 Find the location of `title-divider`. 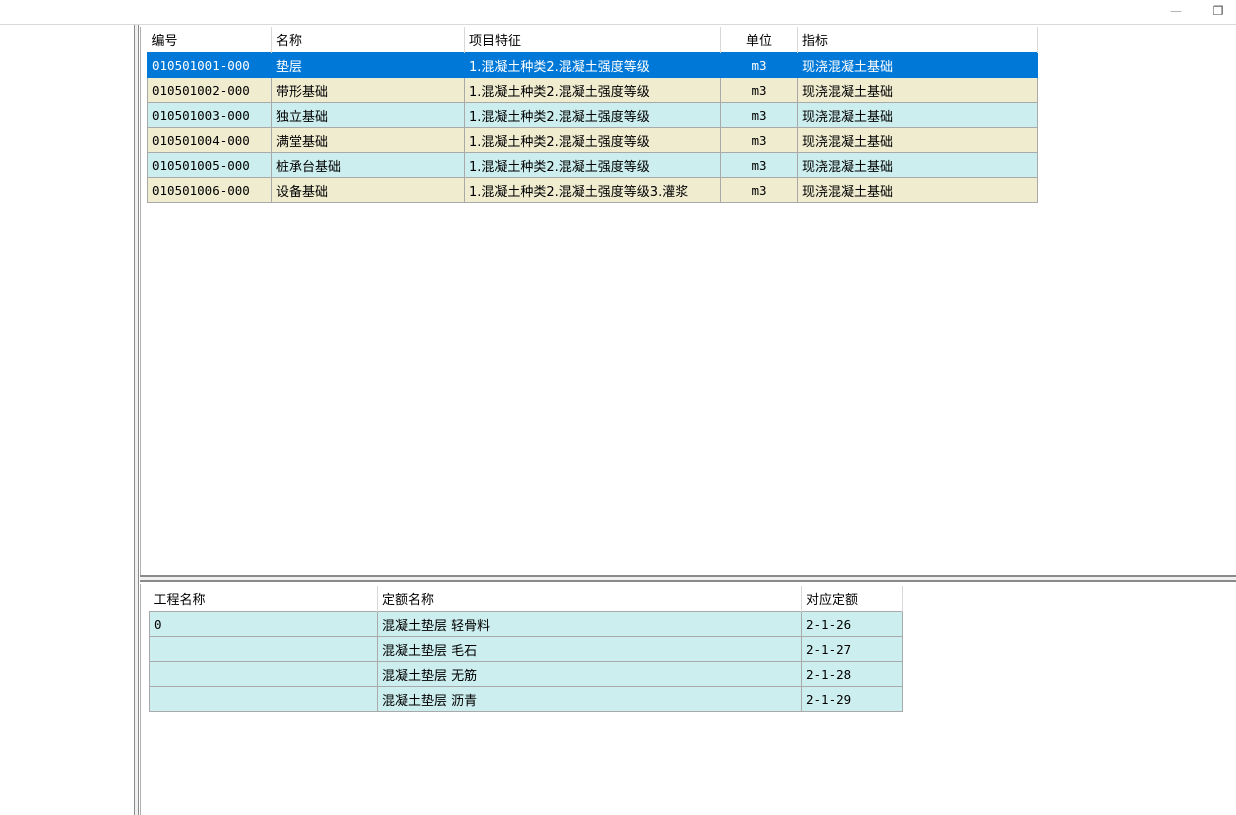

title-divider is located at coordinates (618, 24).